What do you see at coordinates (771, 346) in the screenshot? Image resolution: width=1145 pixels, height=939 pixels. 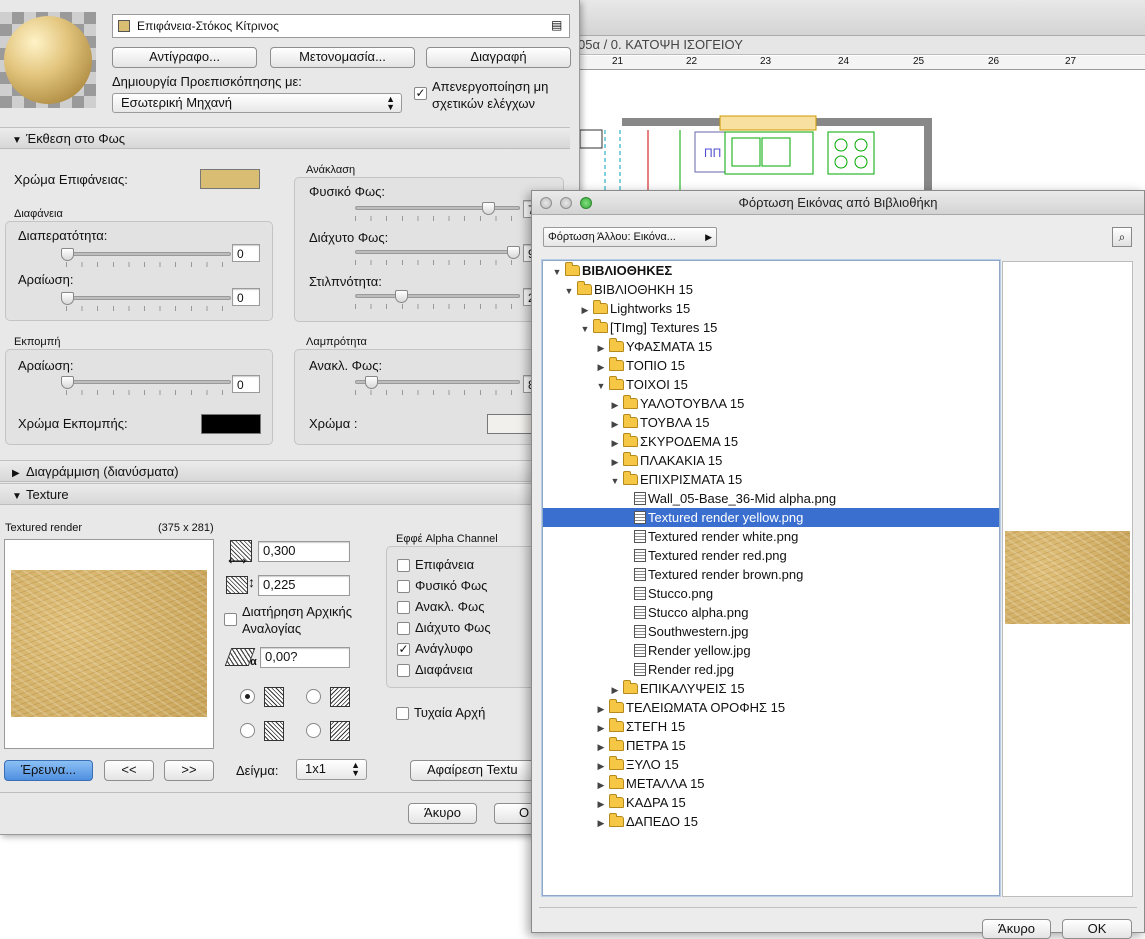 I see `tree-row: ▶ ΥΦΑΣΜΑΤΑ 15` at bounding box center [771, 346].